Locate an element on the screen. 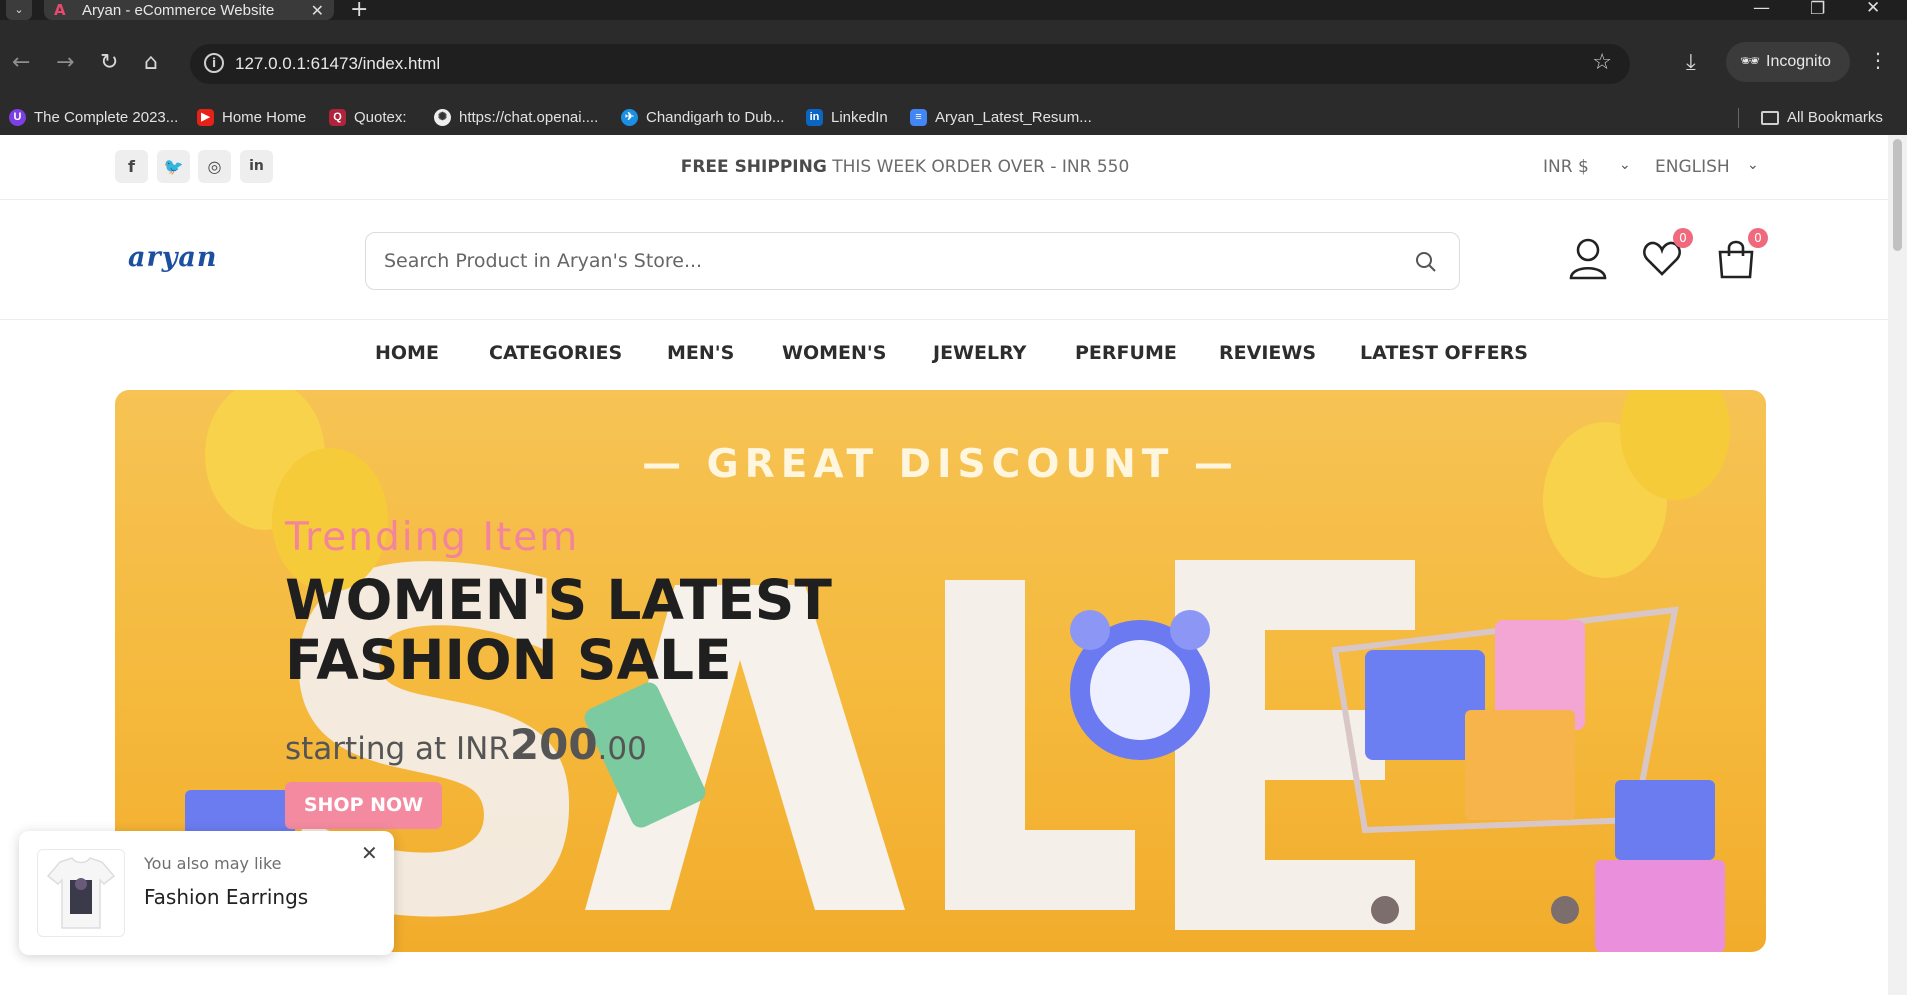 Image resolution: width=1907 pixels, height=995 pixels. bookmark-item: ▶ Home Home is located at coordinates (251, 117).